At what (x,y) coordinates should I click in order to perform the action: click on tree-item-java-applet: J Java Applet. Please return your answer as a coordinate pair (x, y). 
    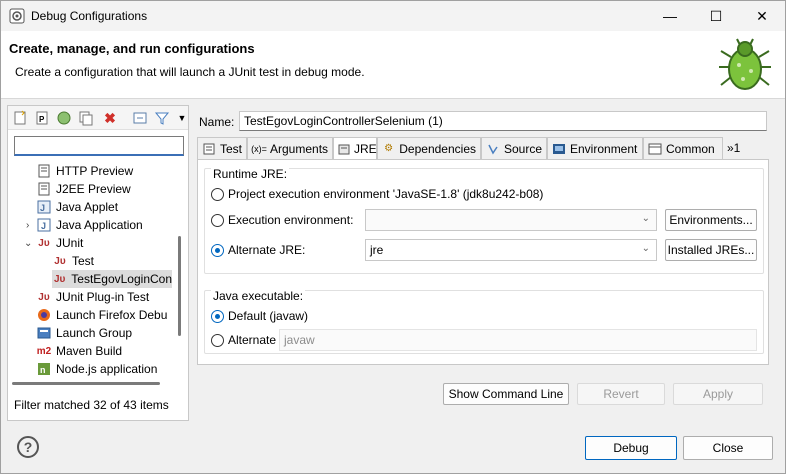
    Looking at the image, I should click on (77, 207).